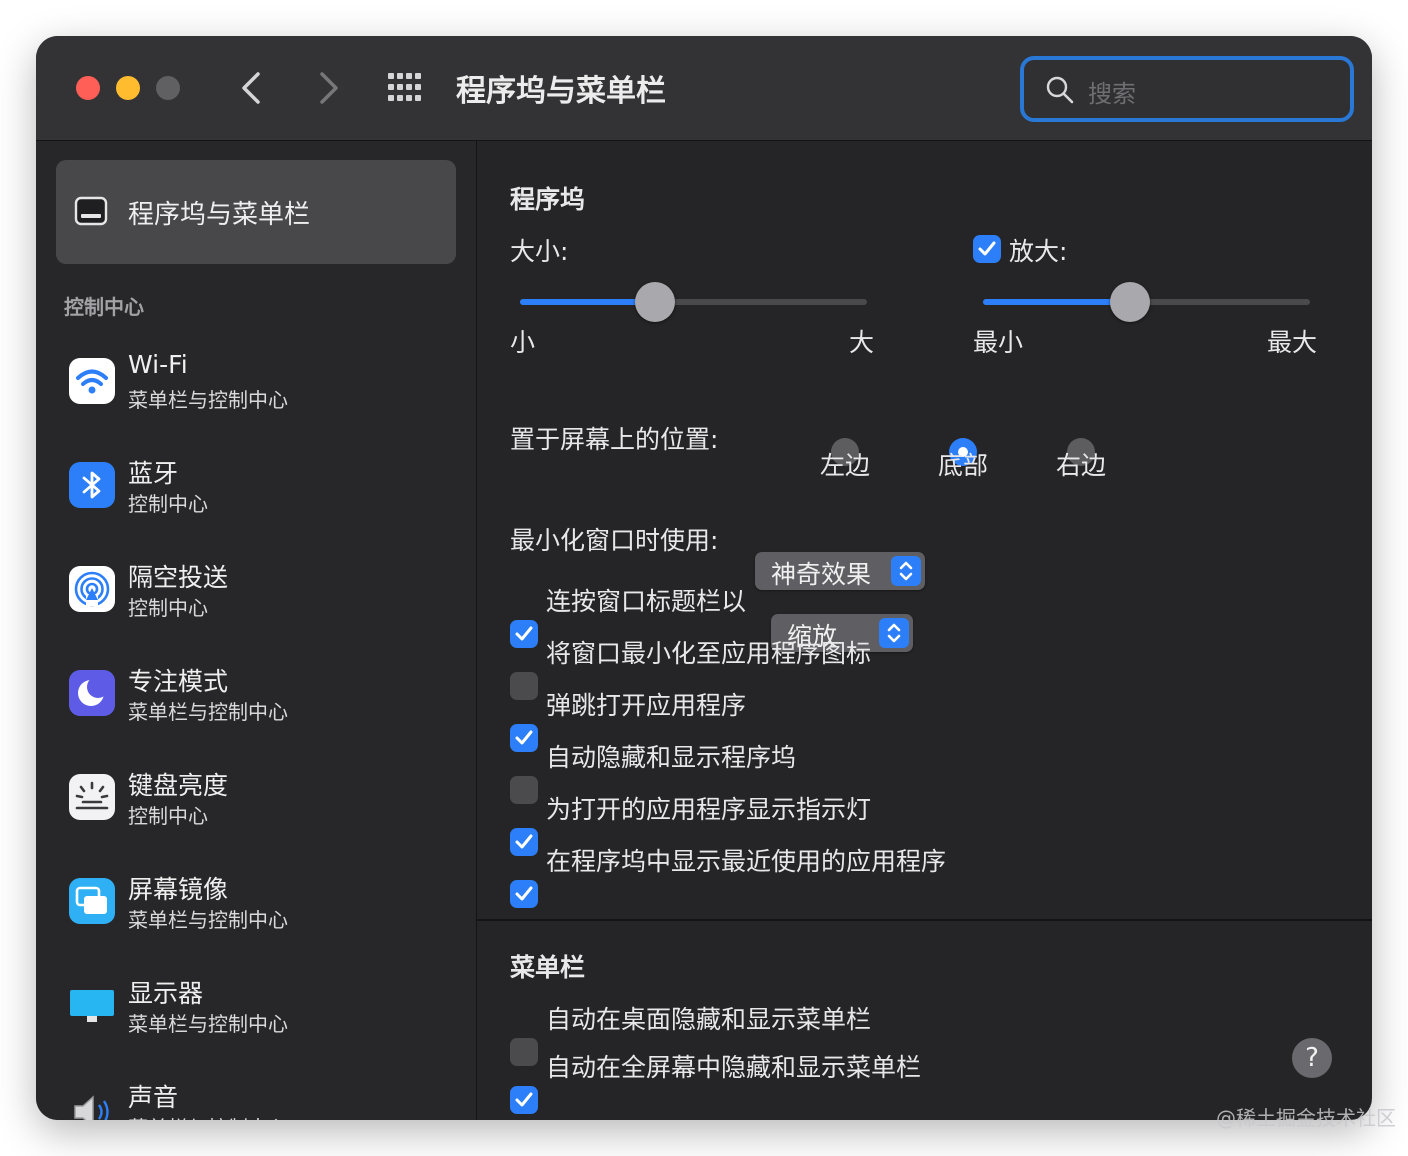  I want to click on sidebar-item-airdrop: 隔空投送 控制中心, so click(256, 599).